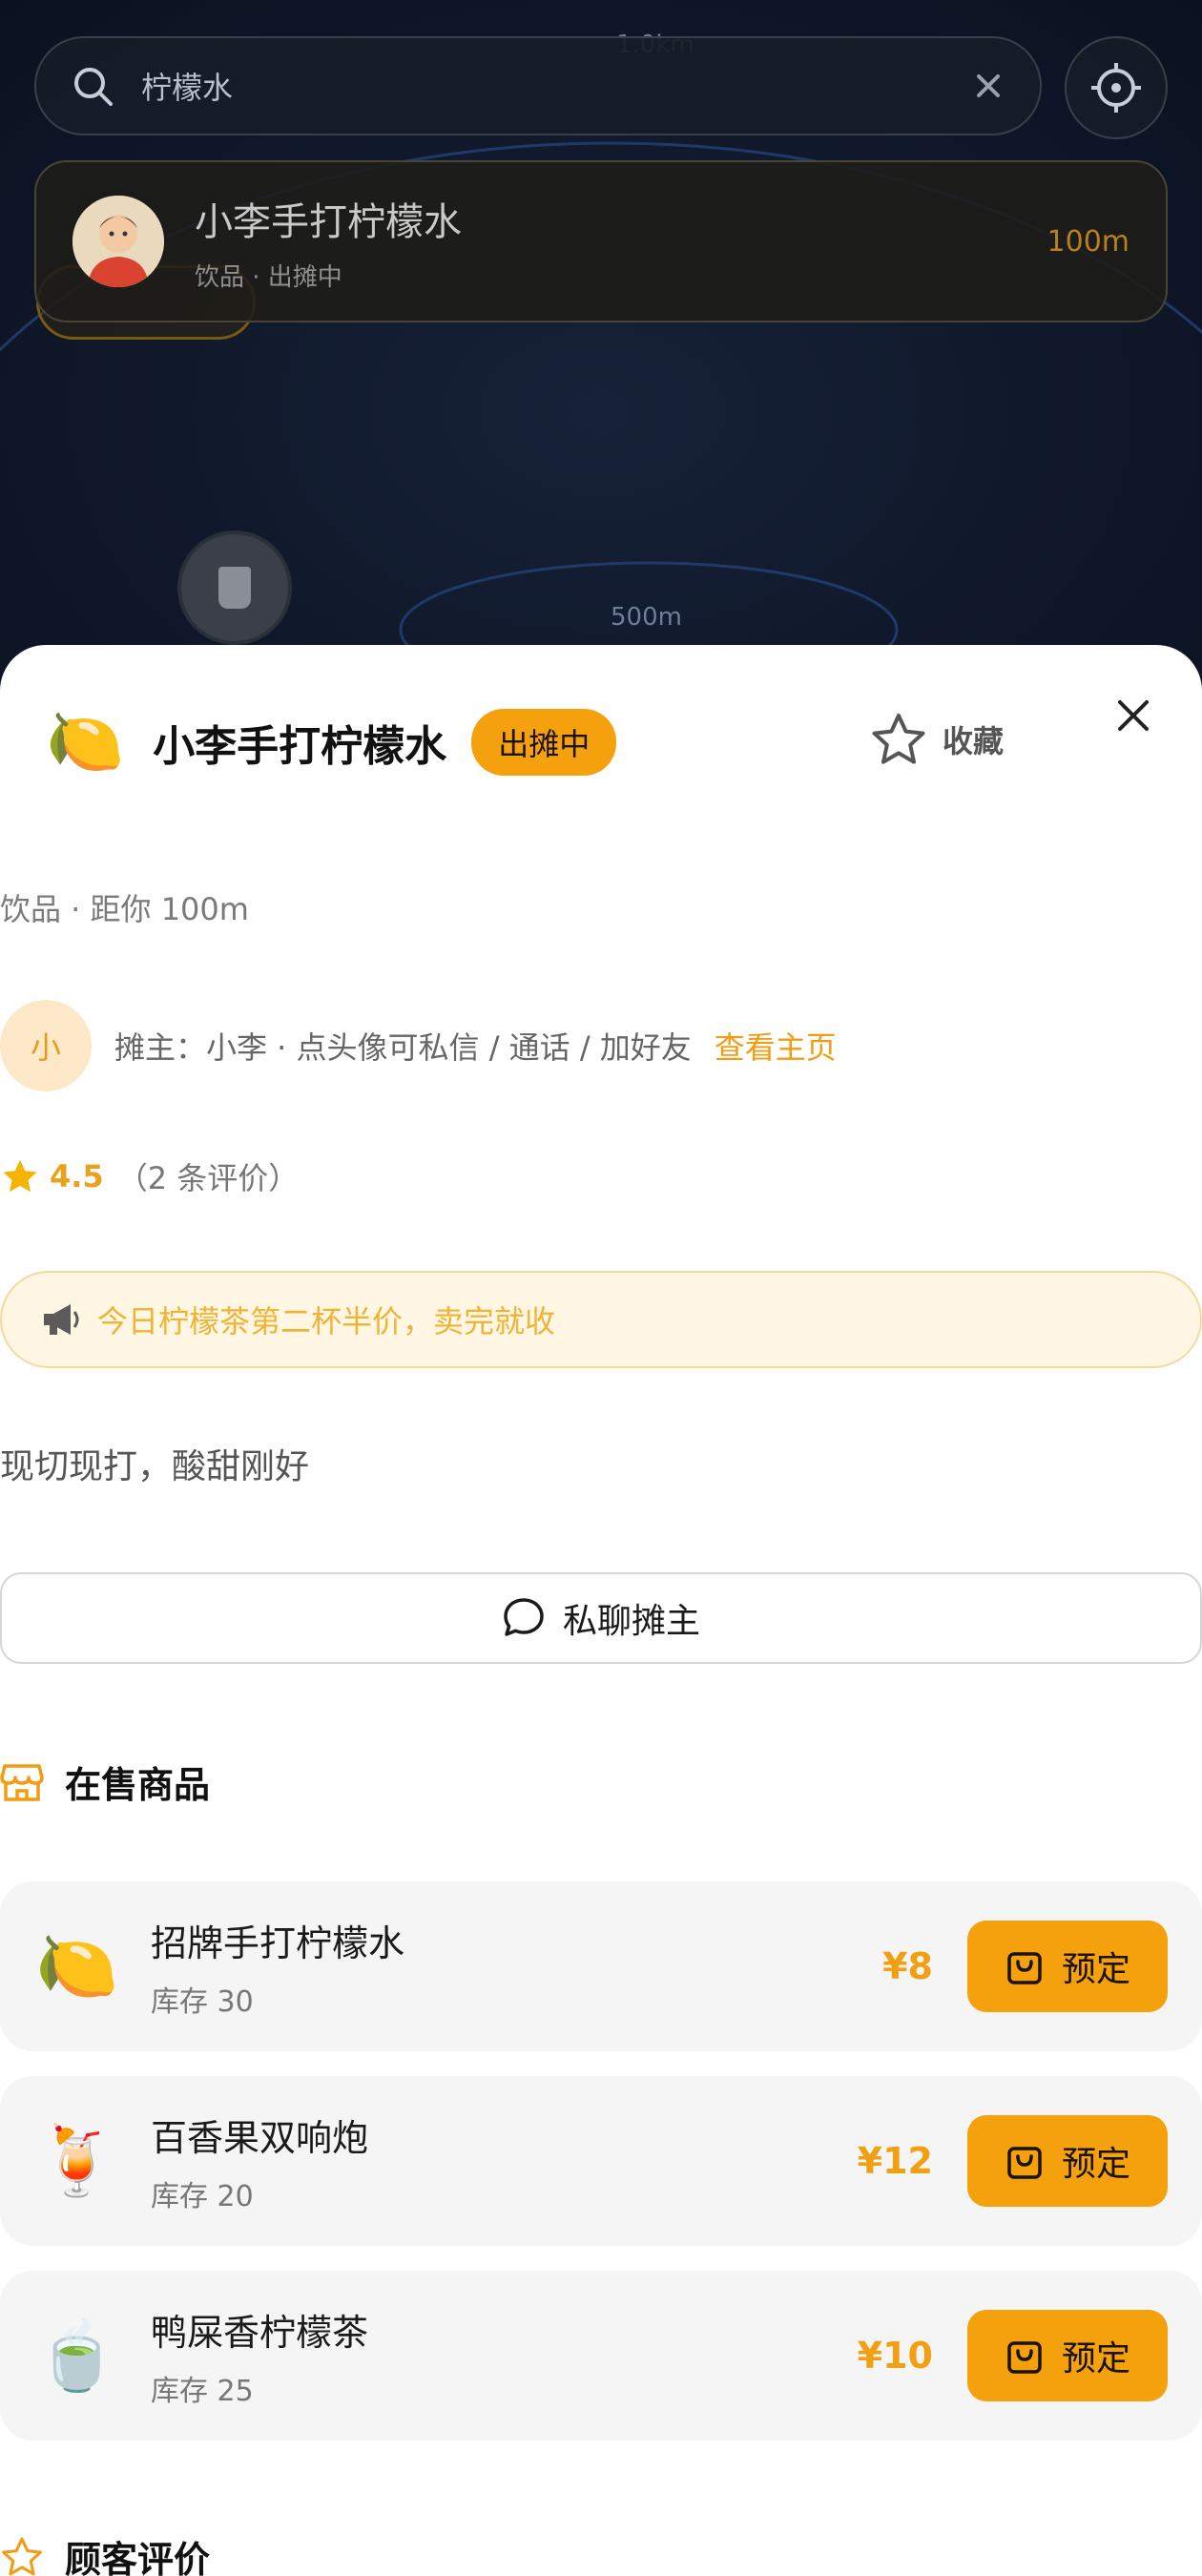 The height and width of the screenshot is (2576, 1202). Describe the element at coordinates (326, 1321) in the screenshot. I see `announcement-text: 今日柠檬茶第二杯半价，卖完就收` at that location.